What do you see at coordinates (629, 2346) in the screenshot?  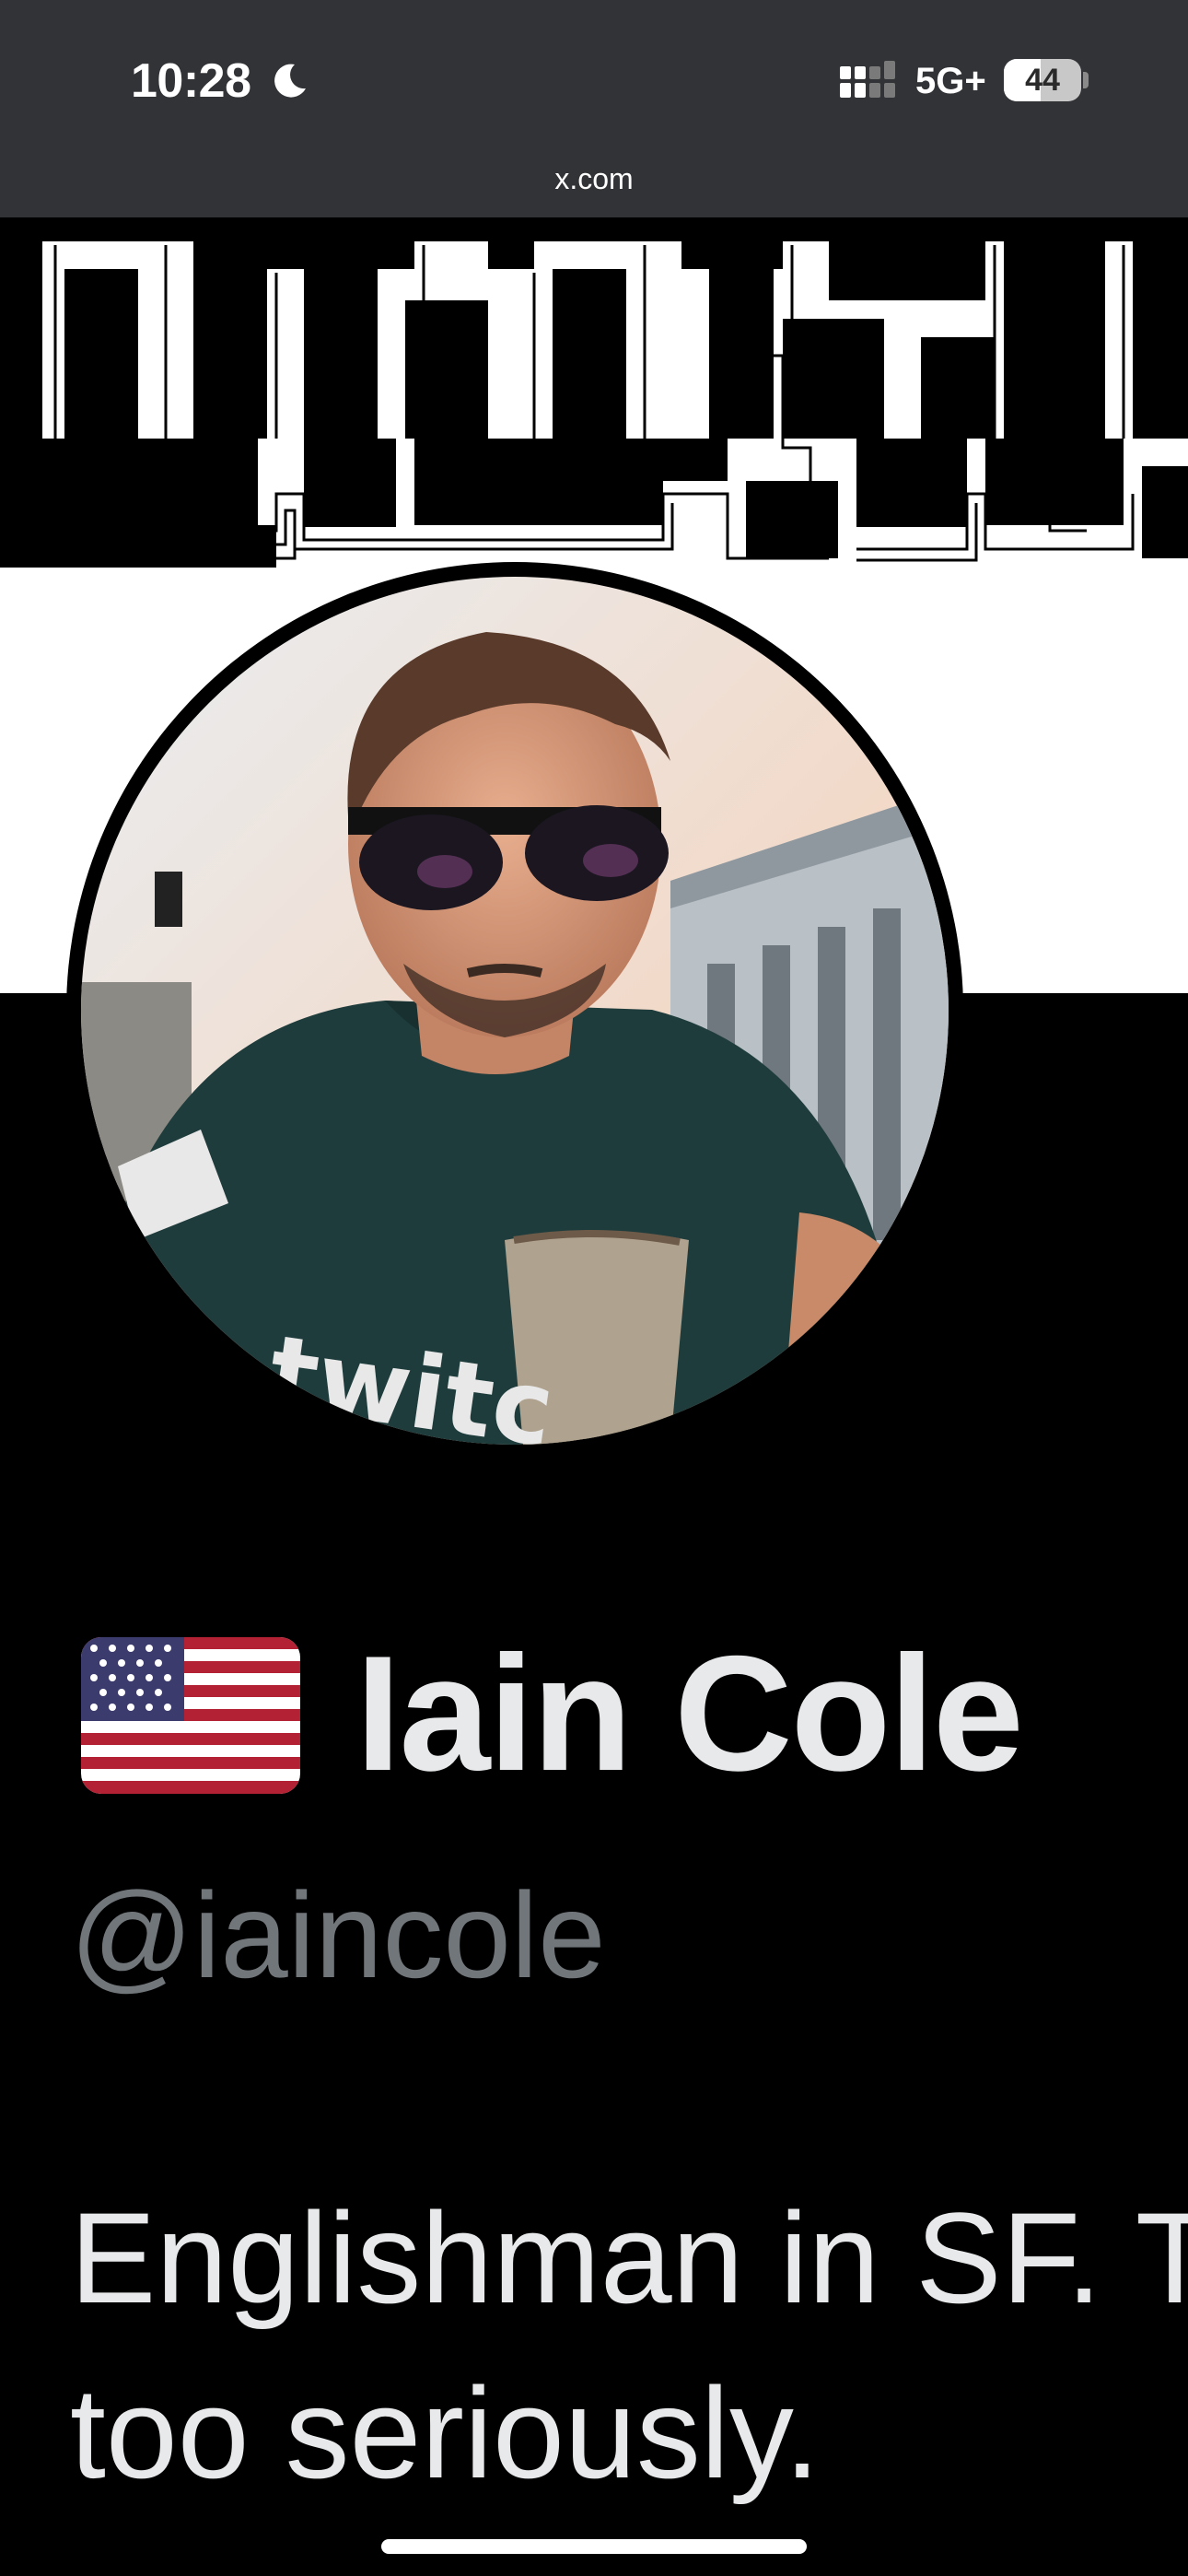 I see `profile-bio: Englishman in SF. T too seriously.` at bounding box center [629, 2346].